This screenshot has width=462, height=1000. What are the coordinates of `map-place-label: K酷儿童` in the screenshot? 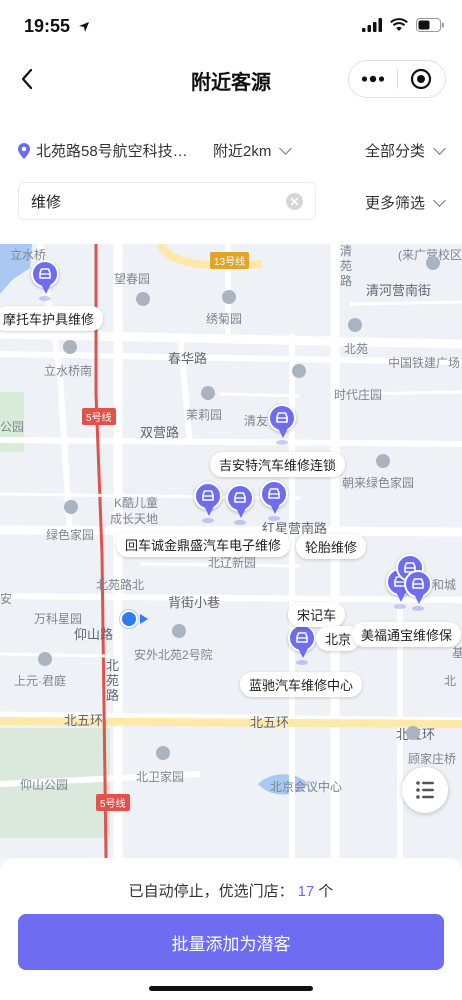 It's located at (136, 503).